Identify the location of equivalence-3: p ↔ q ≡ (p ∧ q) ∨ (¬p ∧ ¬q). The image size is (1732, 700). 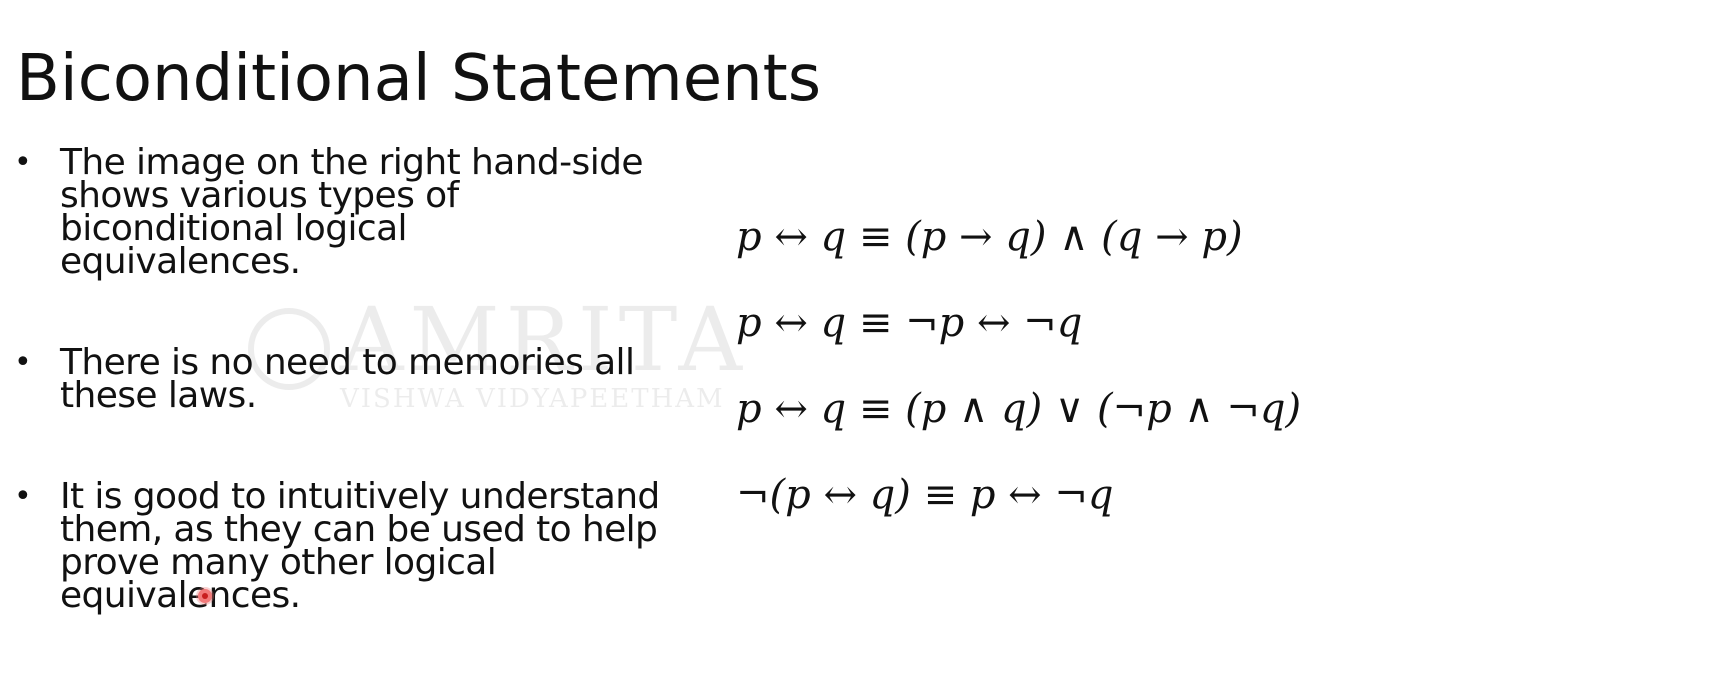
(1018, 409).